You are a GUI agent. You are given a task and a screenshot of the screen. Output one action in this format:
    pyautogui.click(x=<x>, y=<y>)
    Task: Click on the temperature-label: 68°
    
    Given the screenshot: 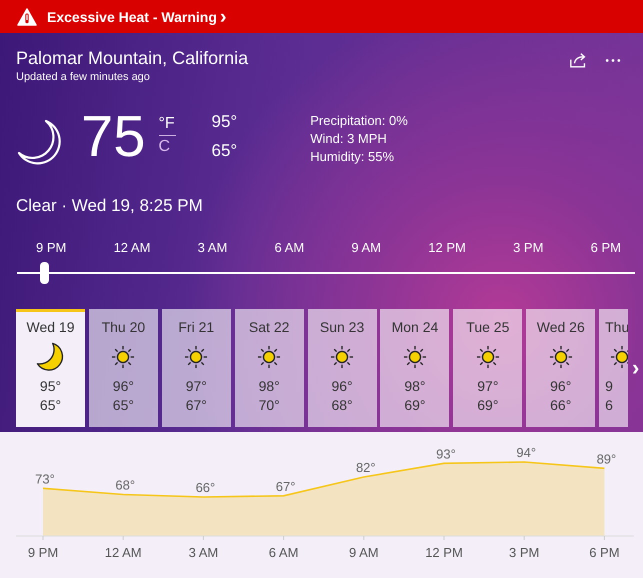 What is the action you would take?
    pyautogui.click(x=125, y=485)
    